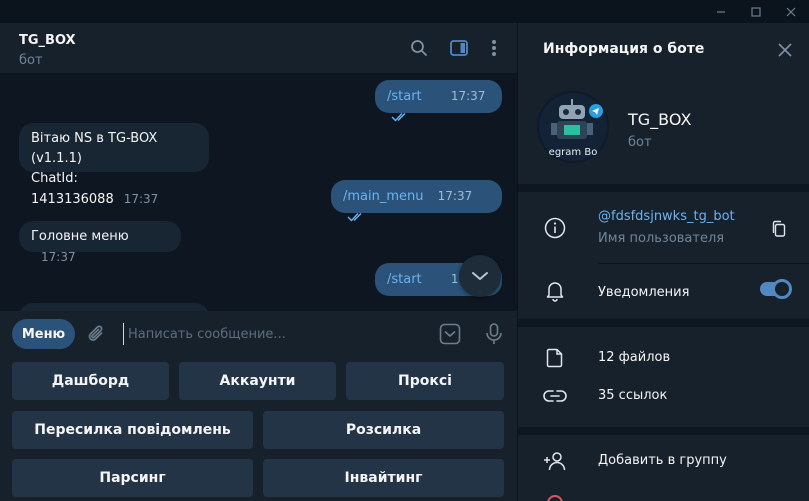 This screenshot has width=809, height=501. What do you see at coordinates (661, 238) in the screenshot?
I see `username-label: Имя пользователя` at bounding box center [661, 238].